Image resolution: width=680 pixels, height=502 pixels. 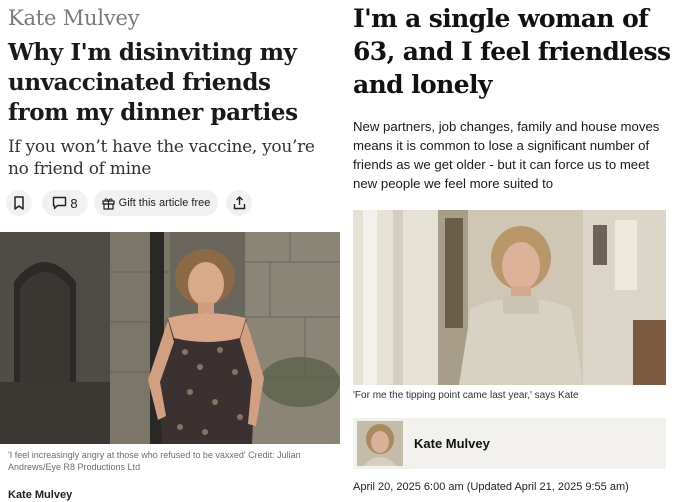 I want to click on share-button, so click(x=239, y=203).